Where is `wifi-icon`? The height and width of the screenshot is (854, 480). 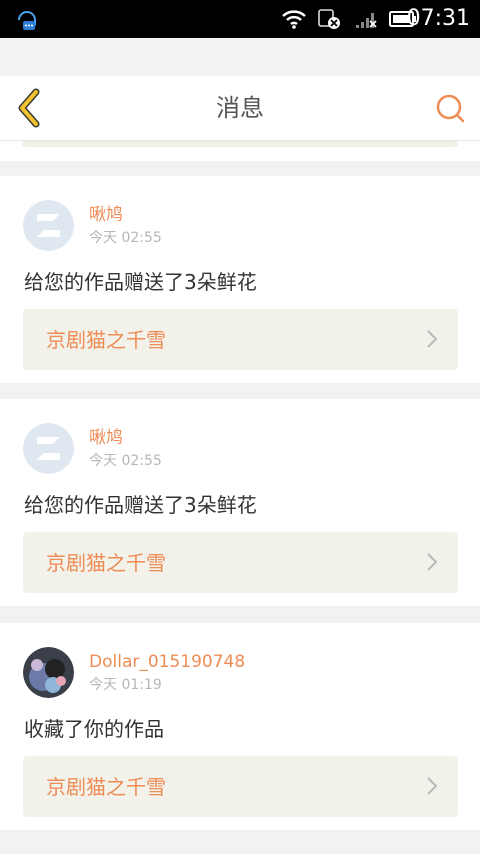 wifi-icon is located at coordinates (294, 19).